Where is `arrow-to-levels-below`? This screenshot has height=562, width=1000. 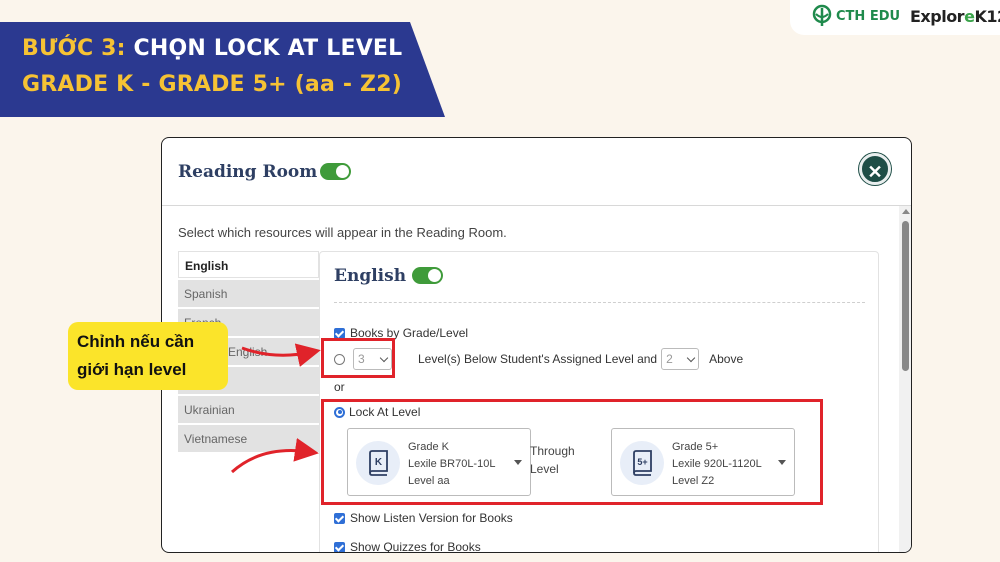 arrow-to-levels-below is located at coordinates (281, 355).